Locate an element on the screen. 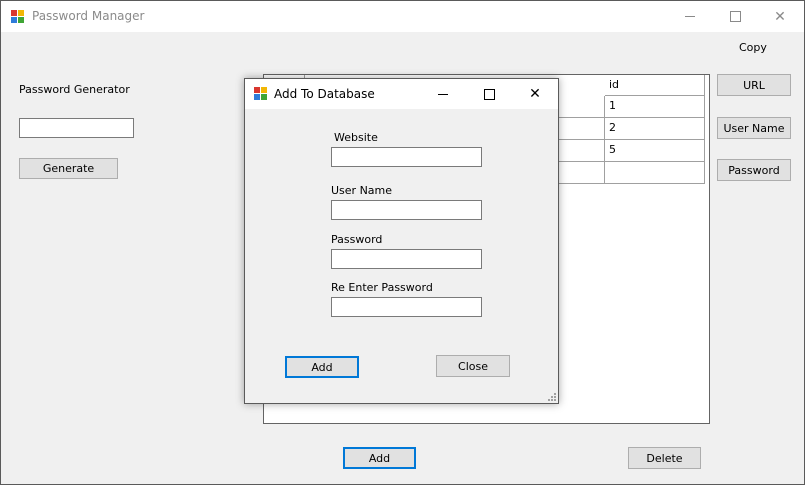 The width and height of the screenshot is (805, 485). copy-password-button: Password is located at coordinates (754, 170).